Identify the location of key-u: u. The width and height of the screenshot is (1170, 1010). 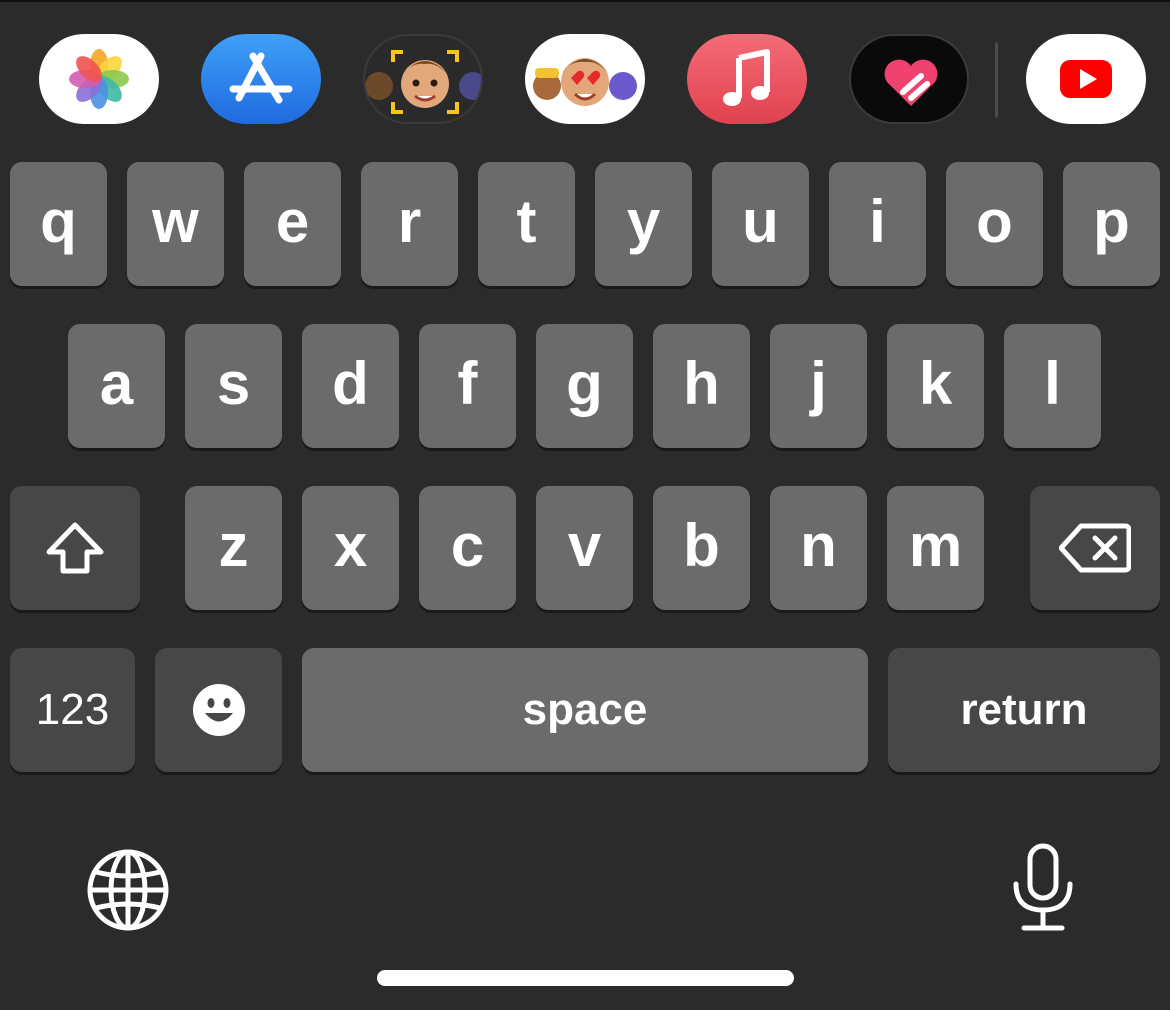
(760, 224).